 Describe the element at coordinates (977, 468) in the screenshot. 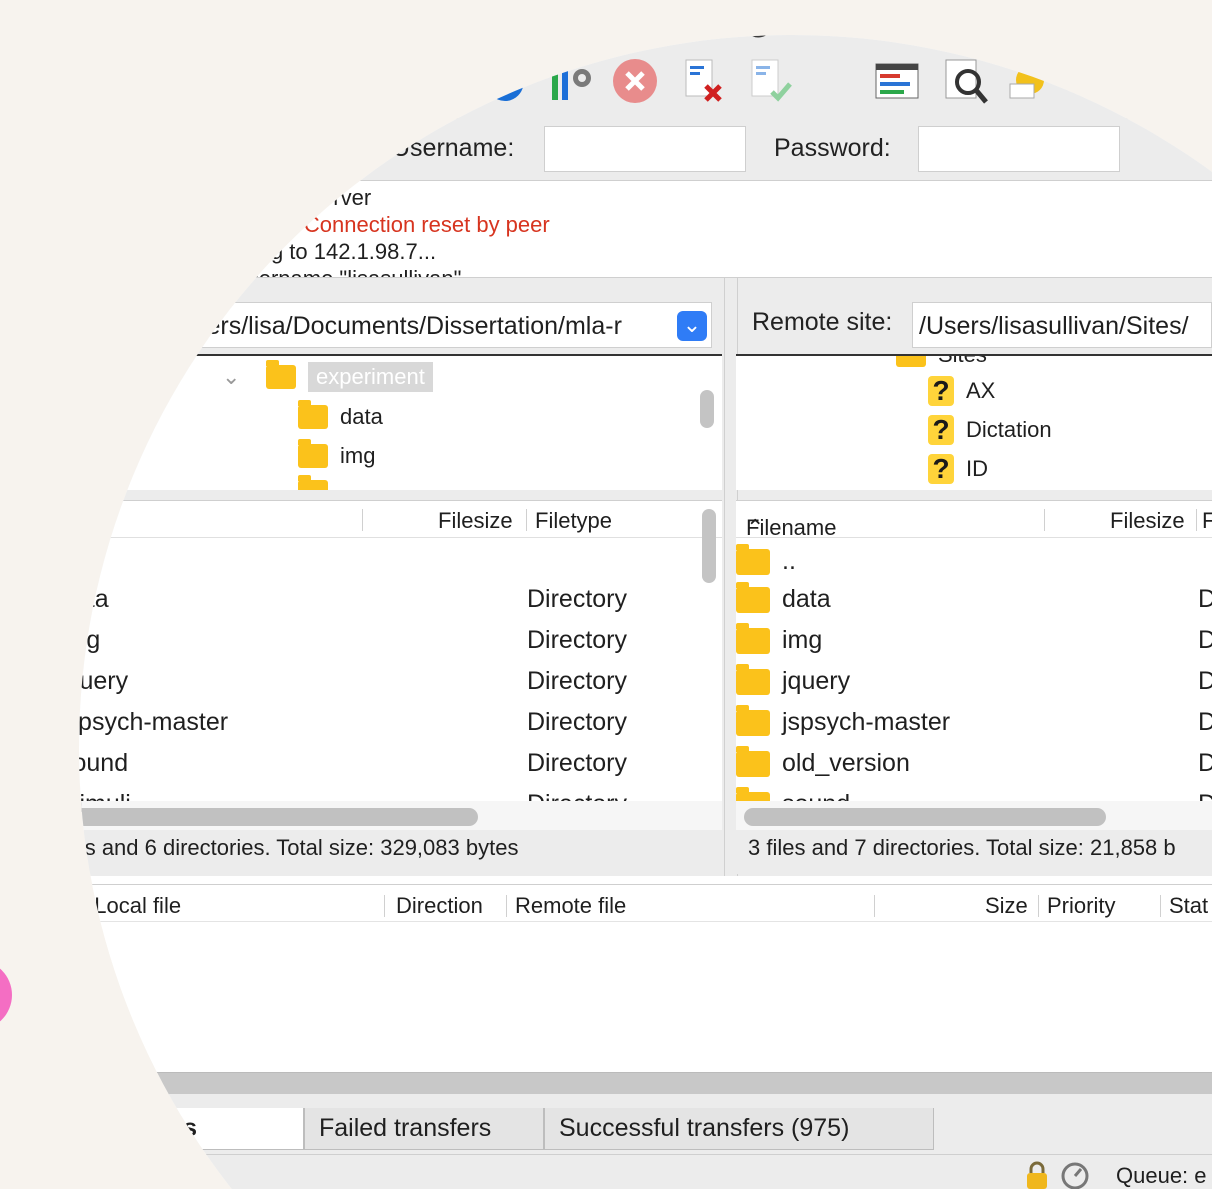

I see `tree-item-label: ID` at that location.